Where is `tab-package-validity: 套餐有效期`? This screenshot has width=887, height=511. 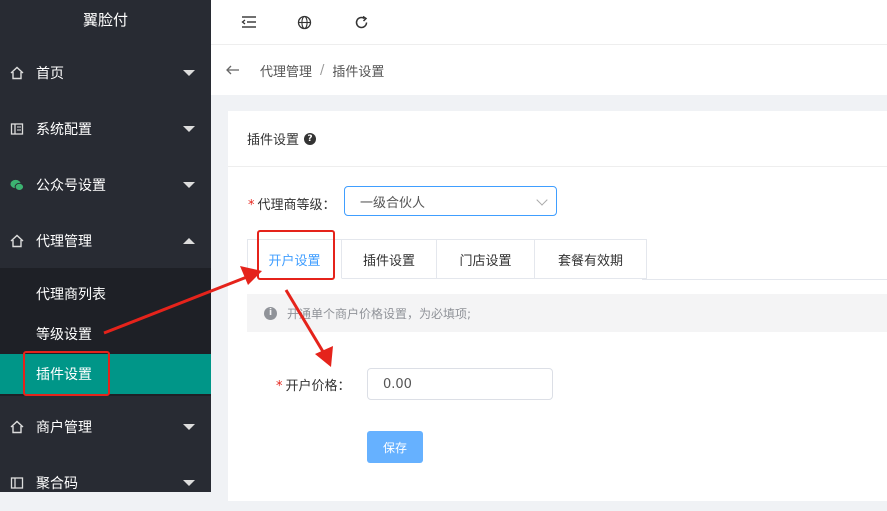 tab-package-validity: 套餐有效期 is located at coordinates (591, 259).